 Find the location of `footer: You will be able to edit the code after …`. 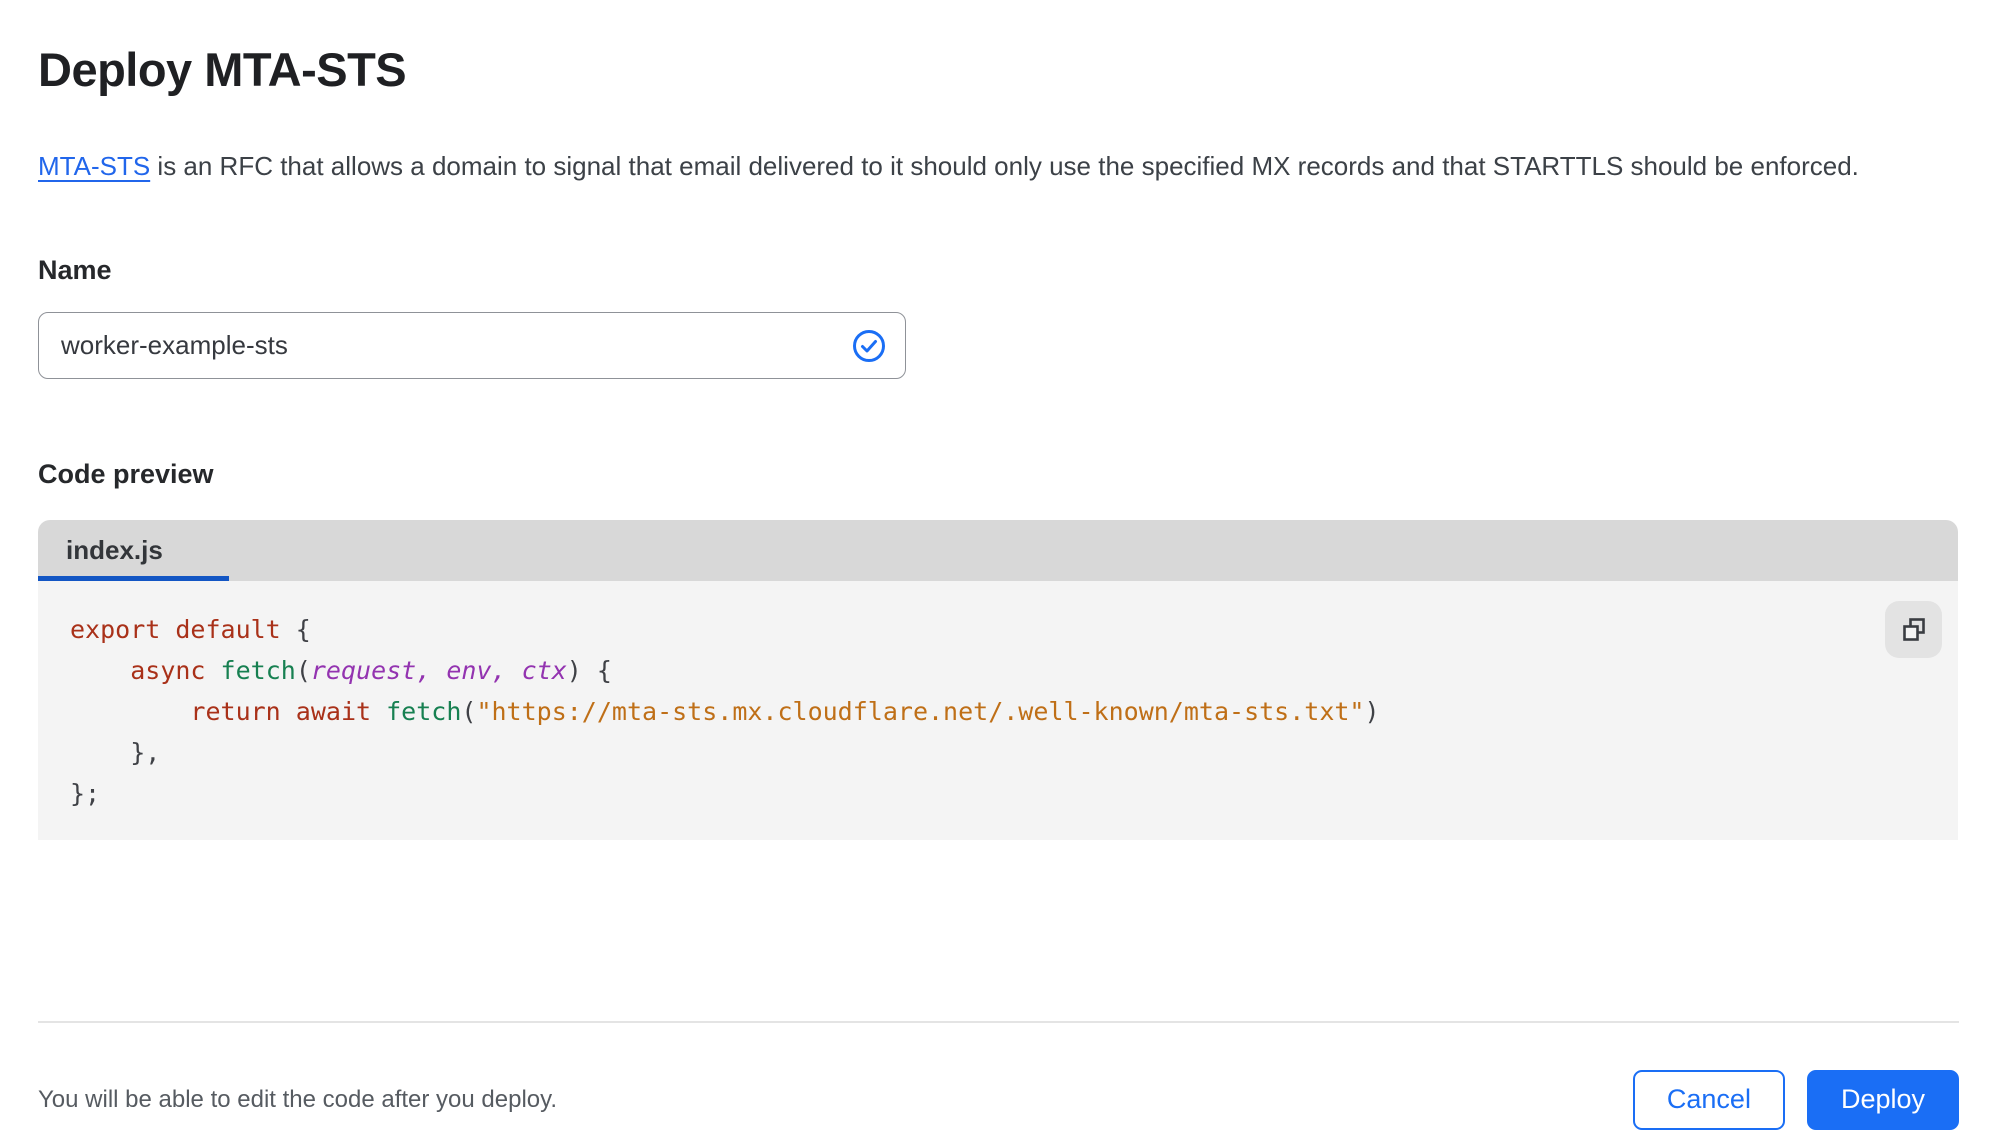

footer: You will be able to edit the code after … is located at coordinates (998, 1080).